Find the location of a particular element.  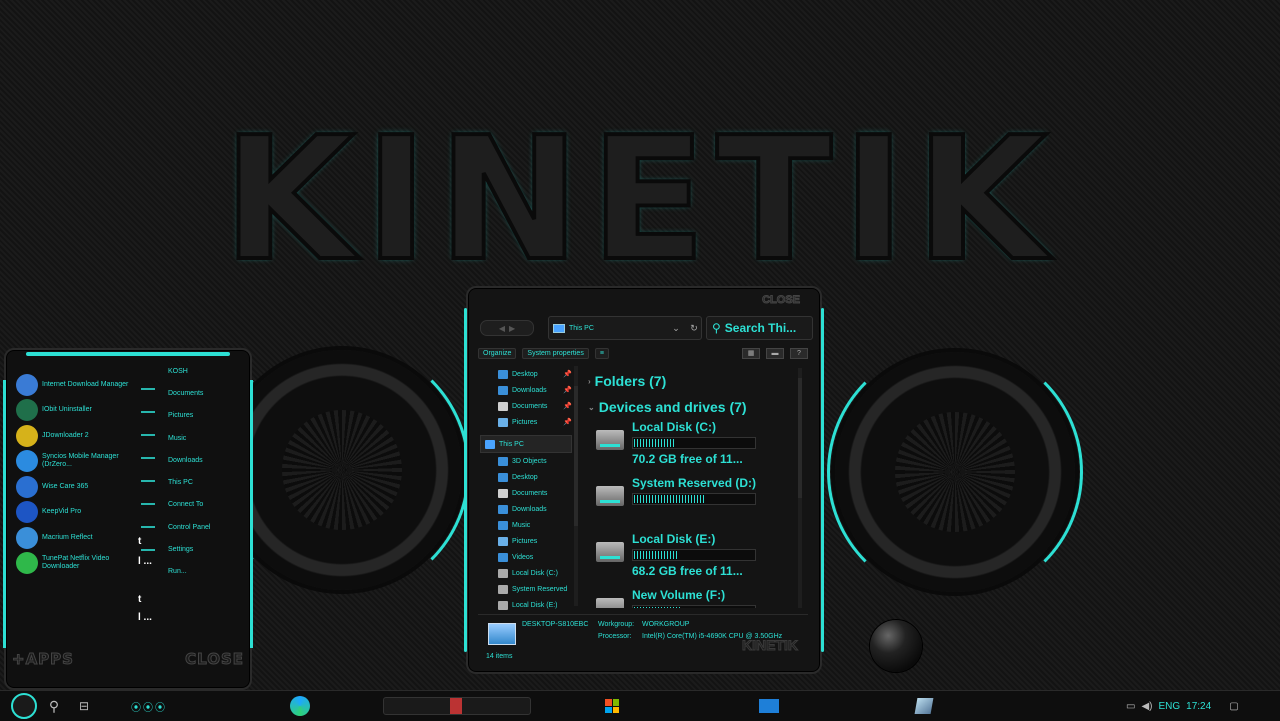

chevron-down-icon: ⌄ is located at coordinates (676, 328).